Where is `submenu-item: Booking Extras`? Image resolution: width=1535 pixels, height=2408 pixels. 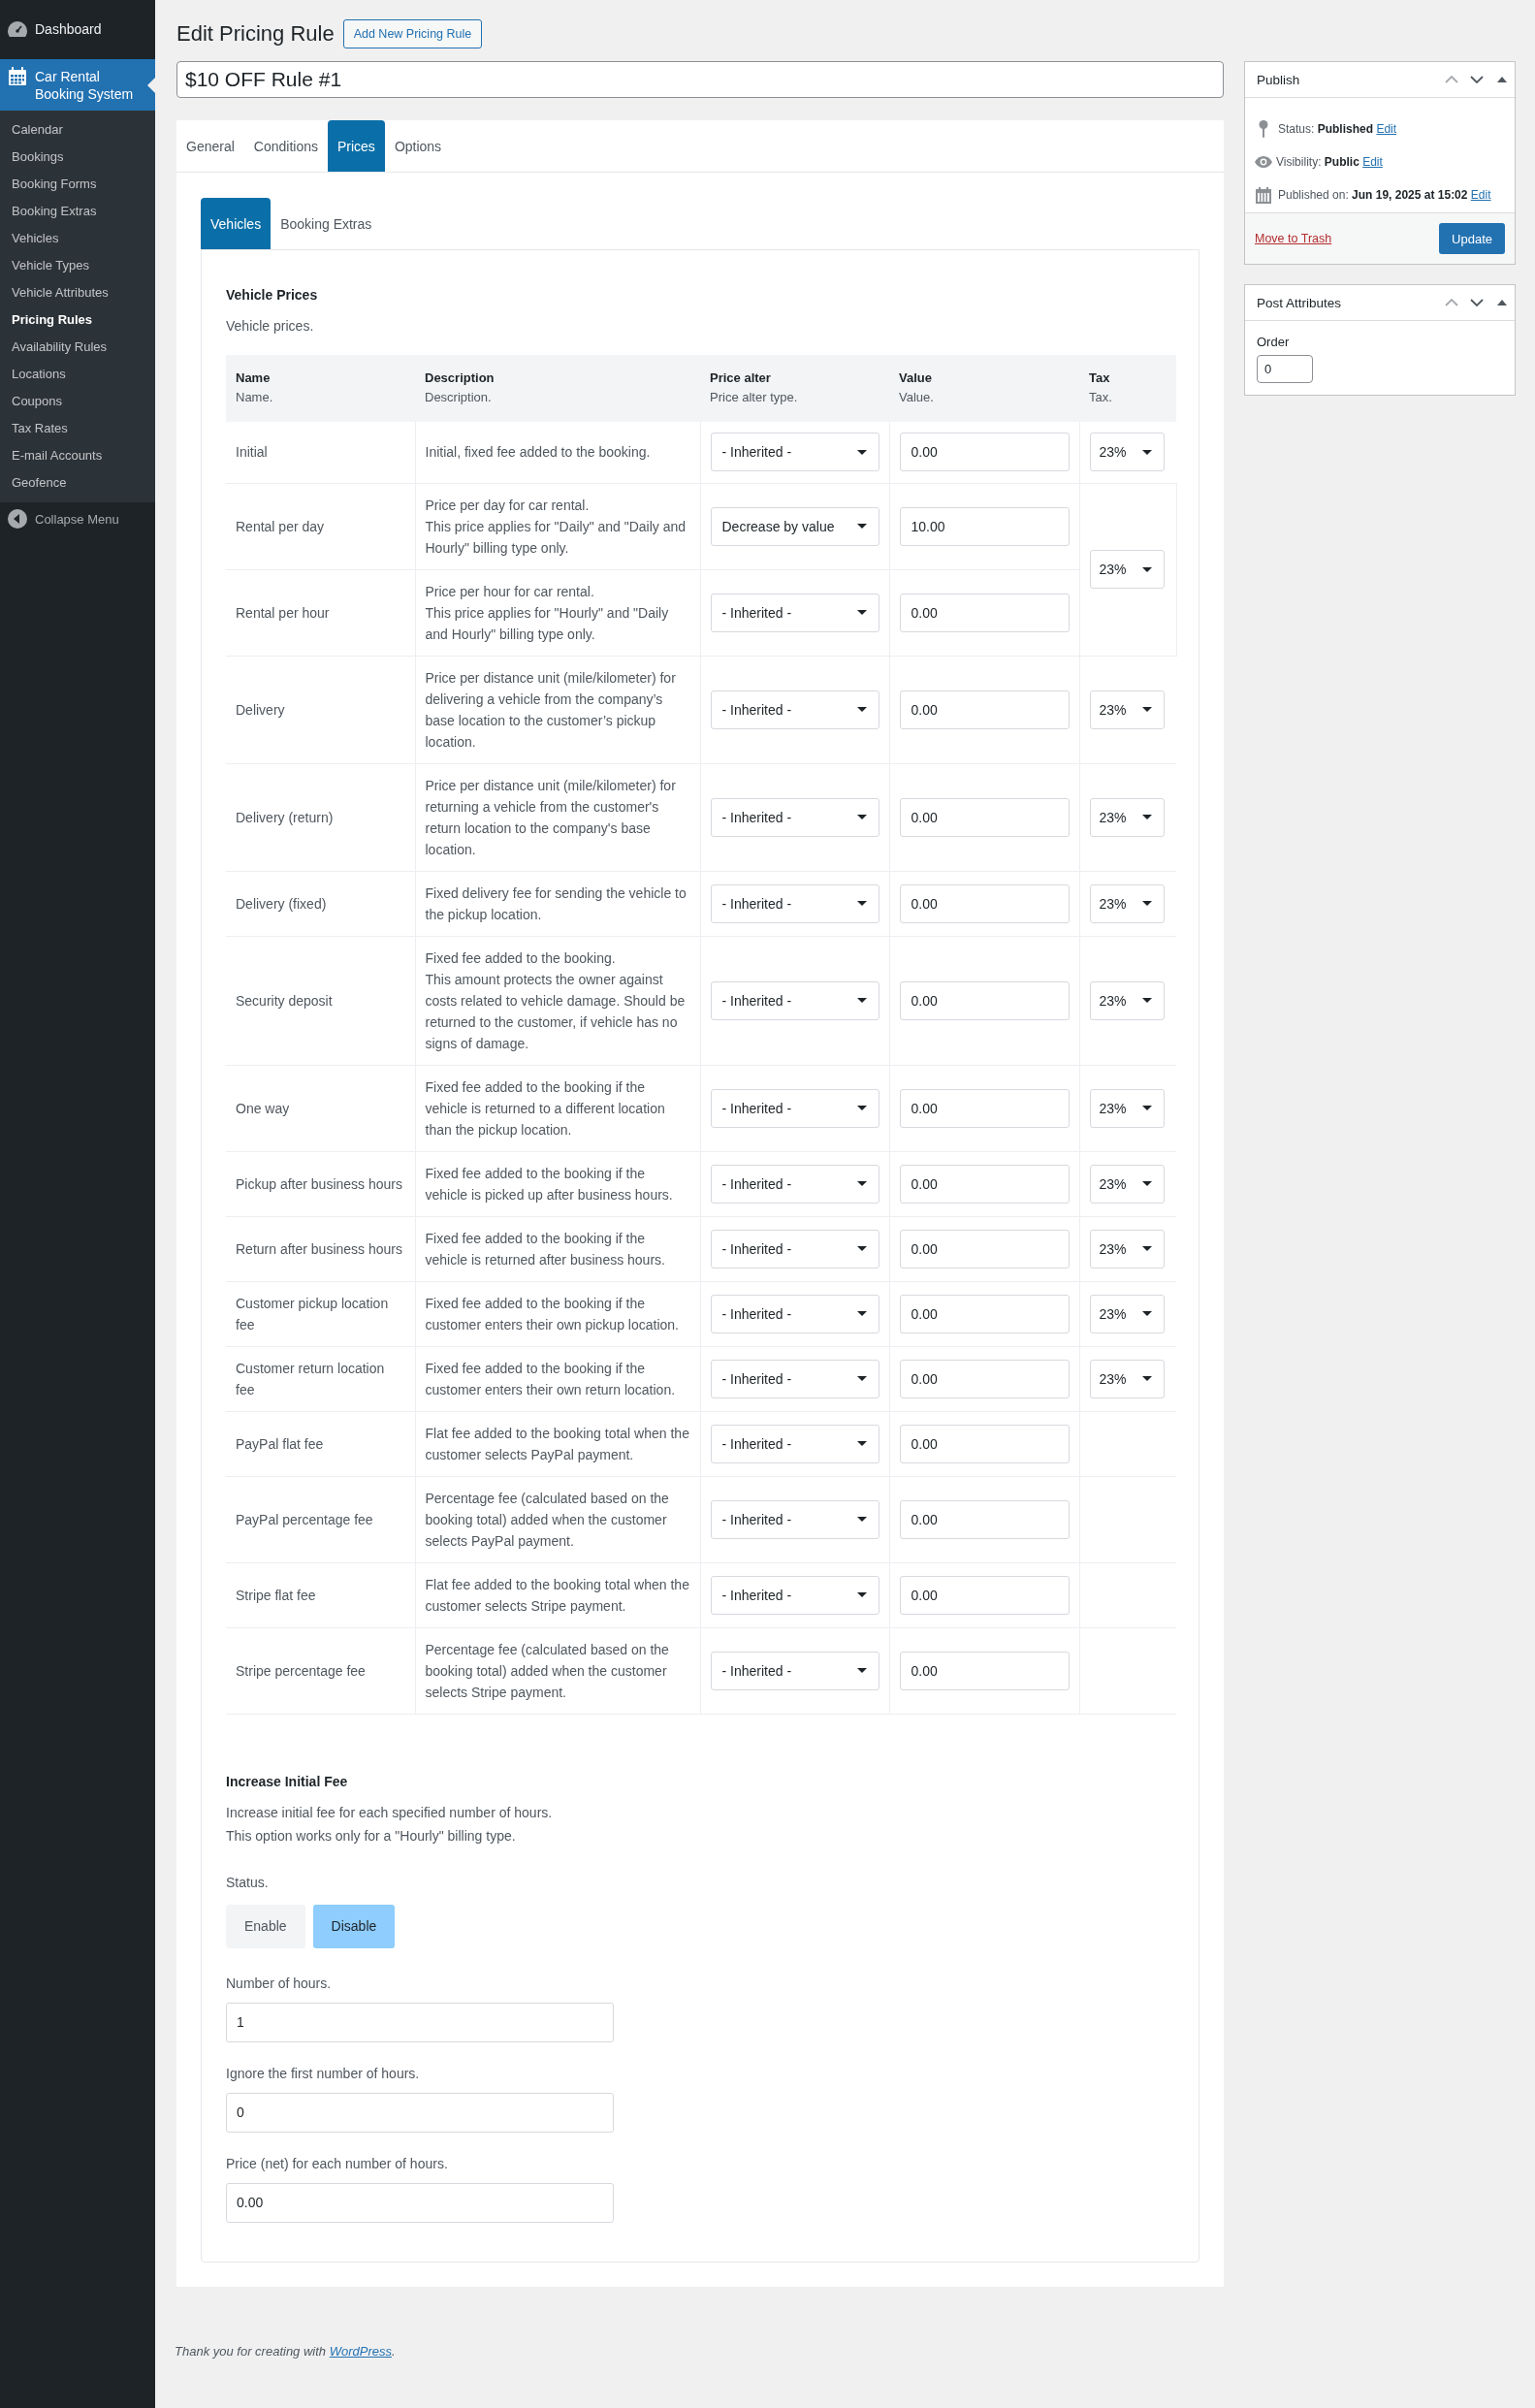
submenu-item: Booking Extras is located at coordinates (77, 211).